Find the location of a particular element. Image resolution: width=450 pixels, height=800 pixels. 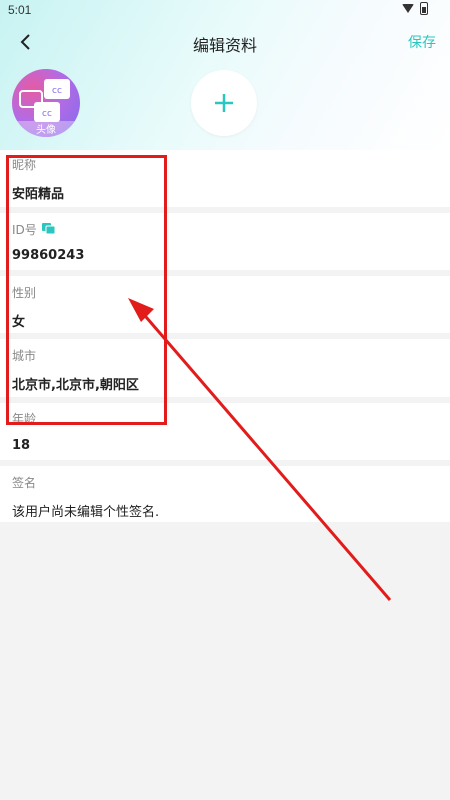

plus-icon is located at coordinates (224, 103).